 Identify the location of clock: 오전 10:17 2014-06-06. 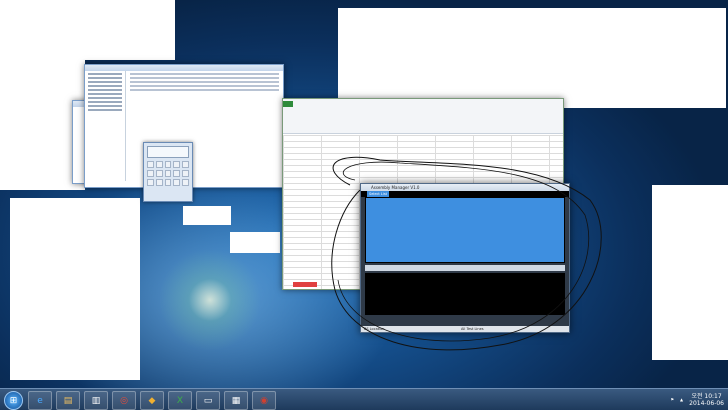
(706, 400).